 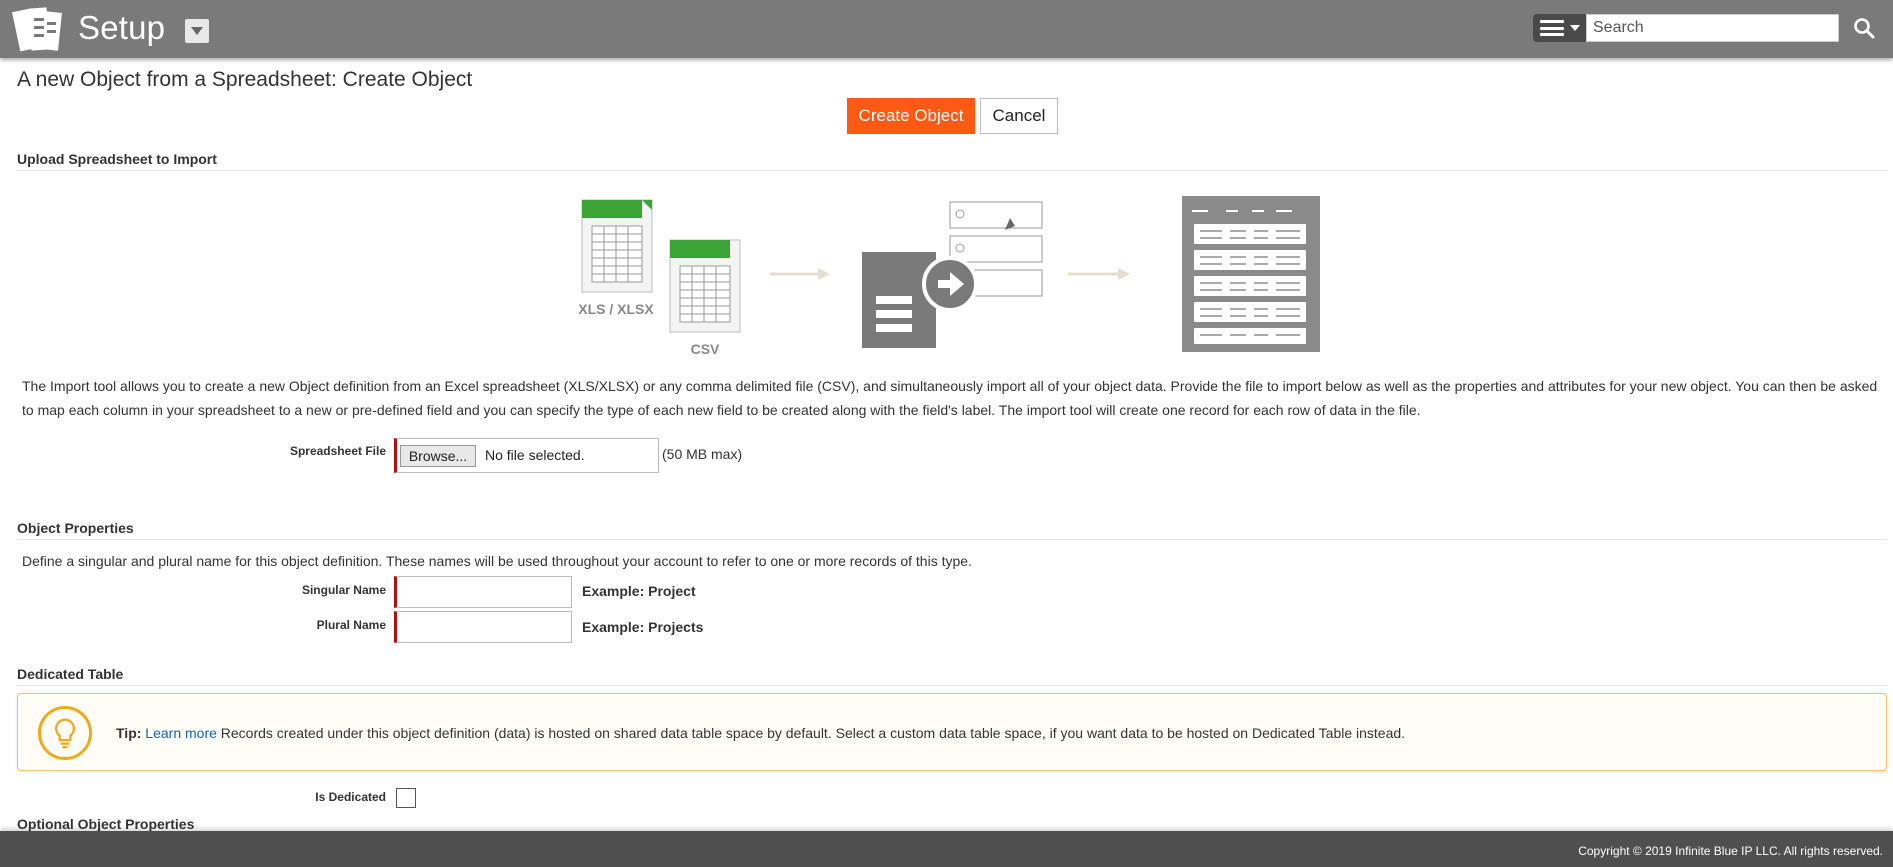 I want to click on hamburger-icon, so click(x=1552, y=28).